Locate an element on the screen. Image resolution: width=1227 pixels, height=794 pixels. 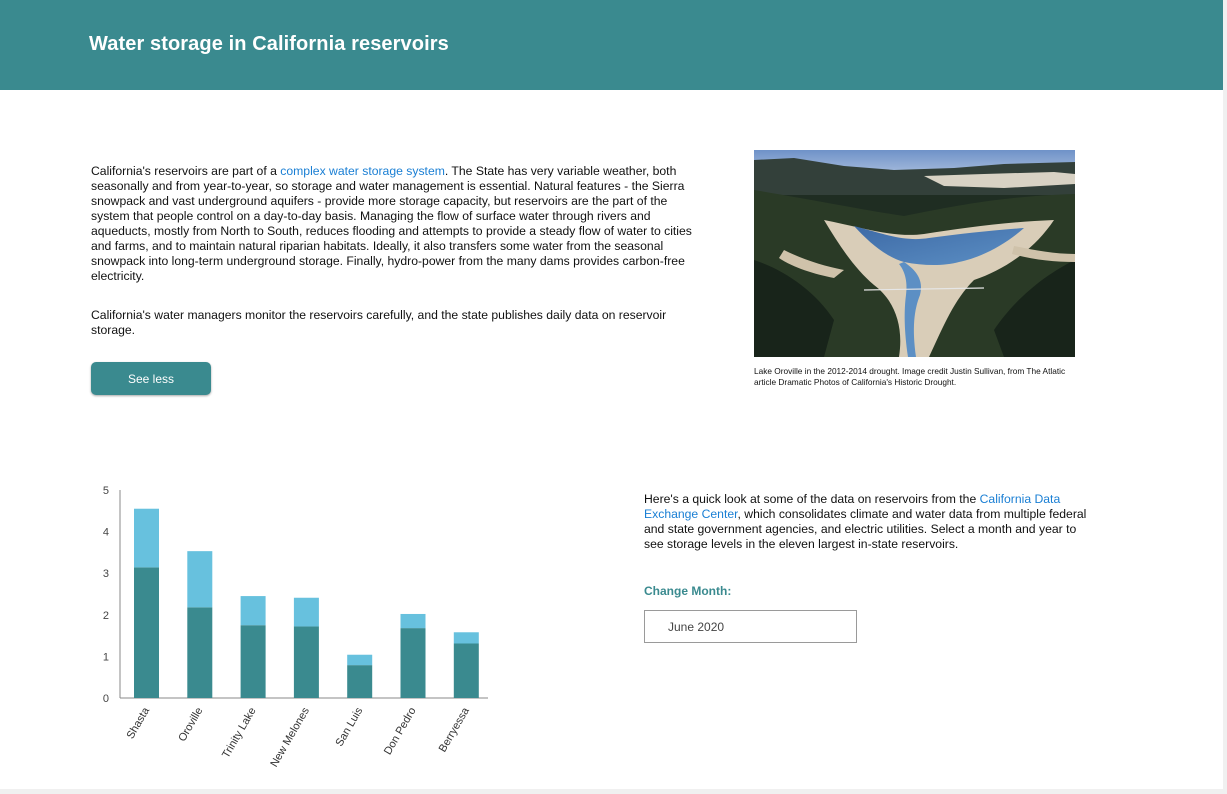
bar-san-luis-top is located at coordinates (360, 660).